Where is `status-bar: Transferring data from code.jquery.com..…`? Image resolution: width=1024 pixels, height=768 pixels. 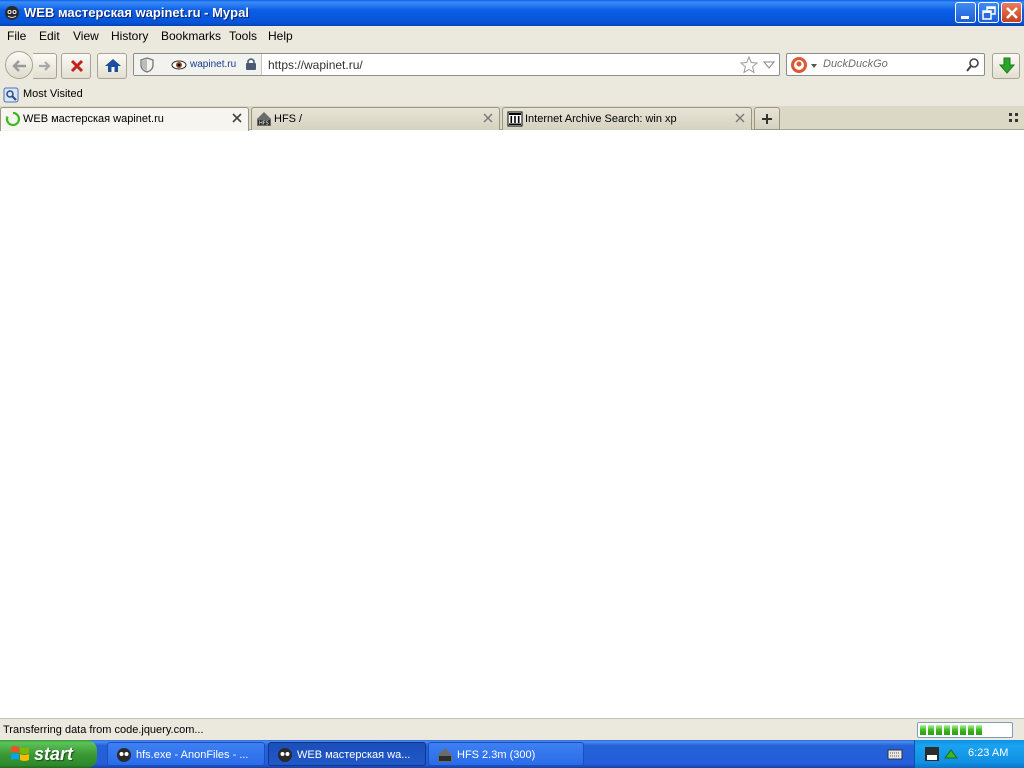 status-bar: Transferring data from code.jquery.com..… is located at coordinates (512, 729).